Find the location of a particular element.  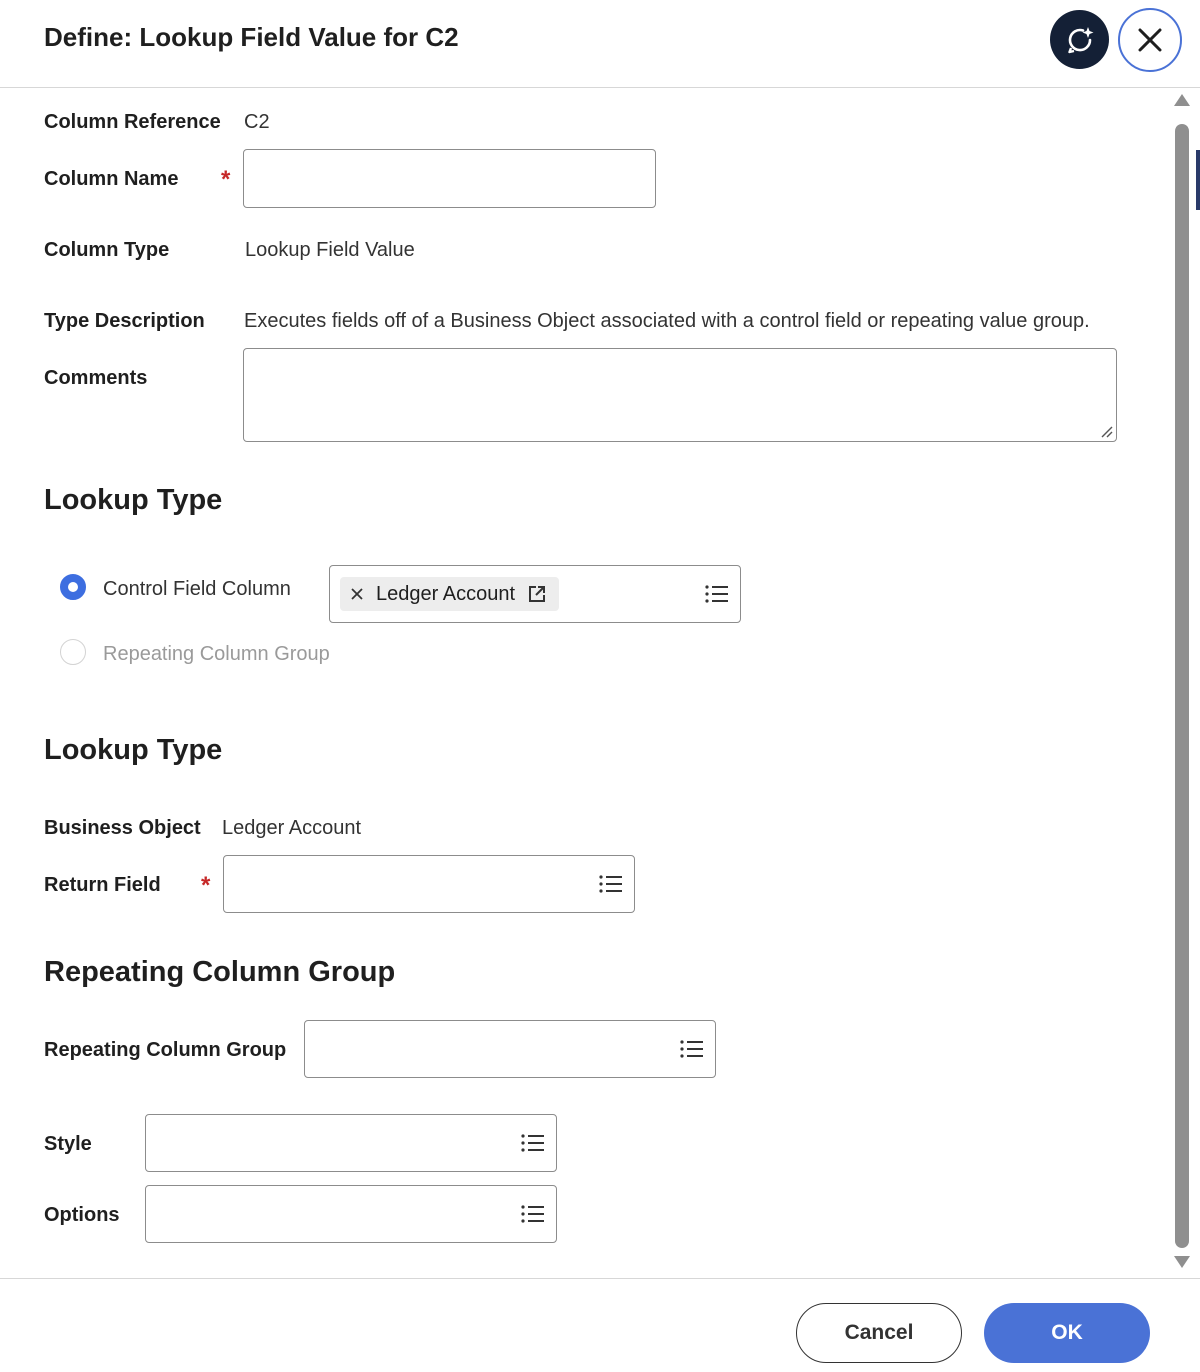

ai-assistant-button is located at coordinates (1079, 39).